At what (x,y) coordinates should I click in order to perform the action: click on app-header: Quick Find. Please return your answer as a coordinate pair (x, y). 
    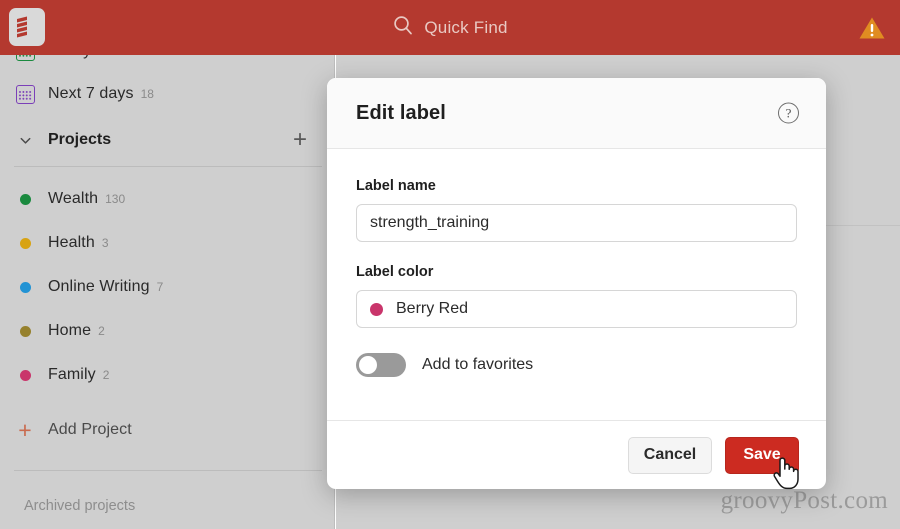
    Looking at the image, I should click on (450, 27).